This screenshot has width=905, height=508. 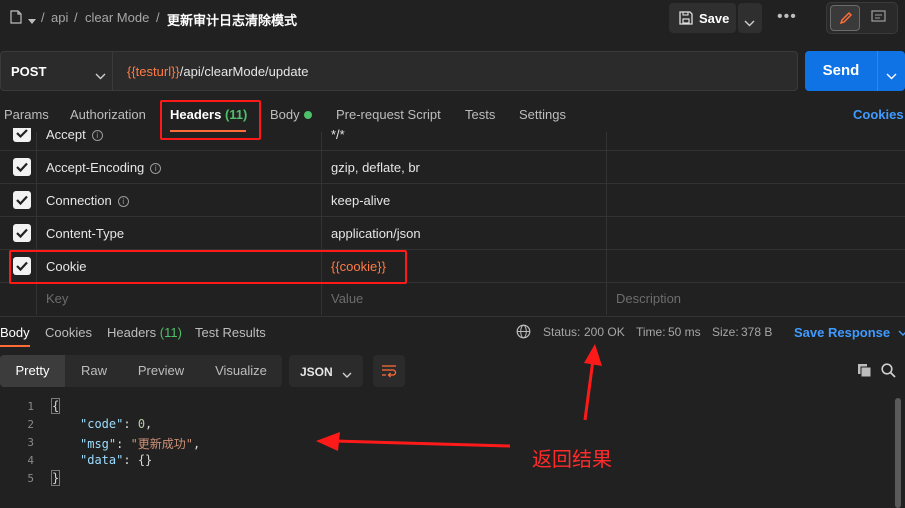 What do you see at coordinates (459, 397) in the screenshot?
I see `annotation-arrows` at bounding box center [459, 397].